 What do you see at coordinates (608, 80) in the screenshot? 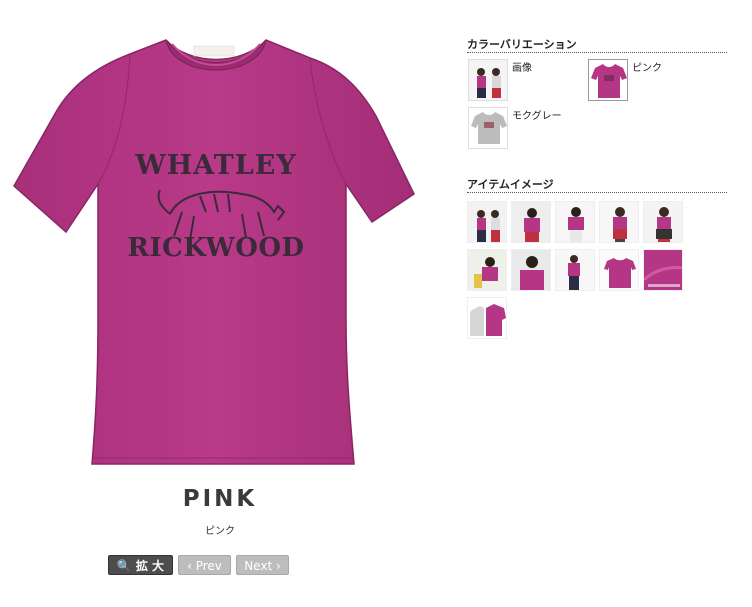
I see `variation-thumb-pink` at bounding box center [608, 80].